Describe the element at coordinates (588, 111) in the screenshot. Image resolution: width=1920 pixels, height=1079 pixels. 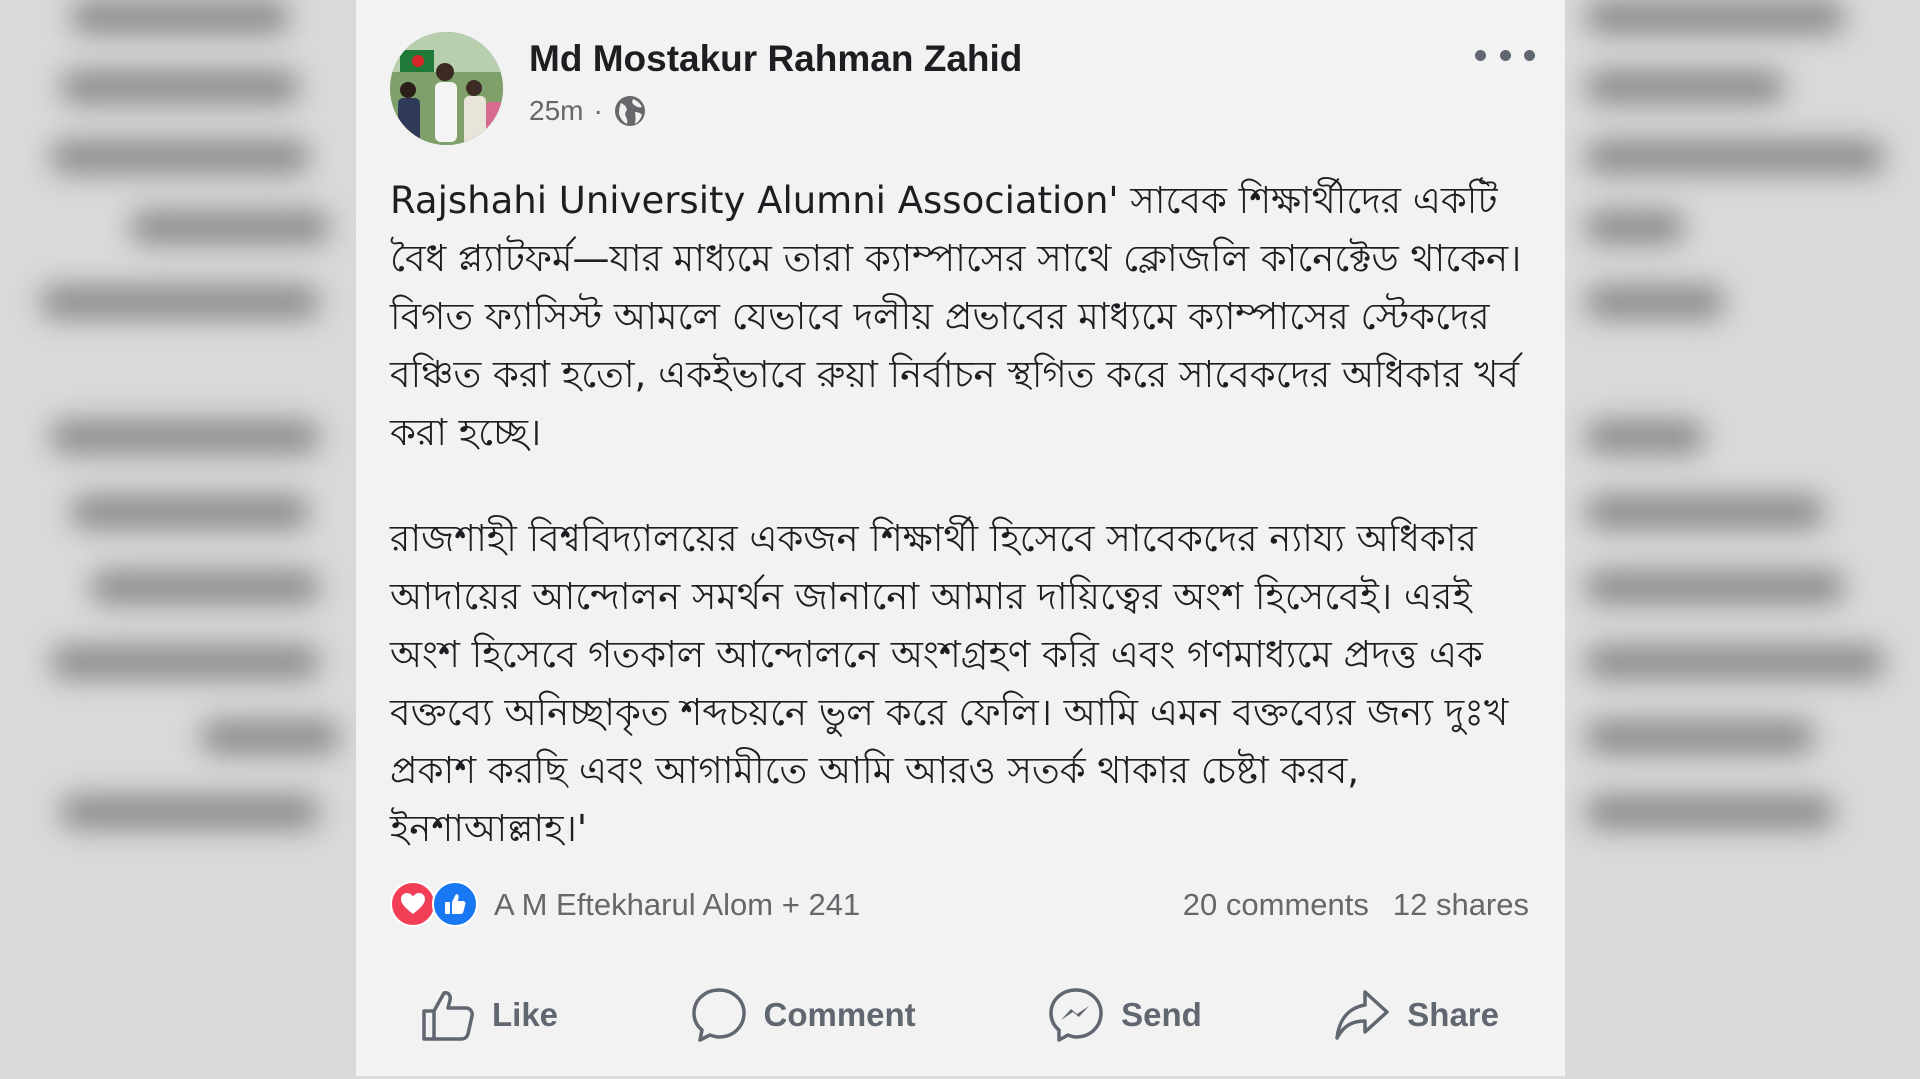
I see `post-meta: 25m ·` at that location.